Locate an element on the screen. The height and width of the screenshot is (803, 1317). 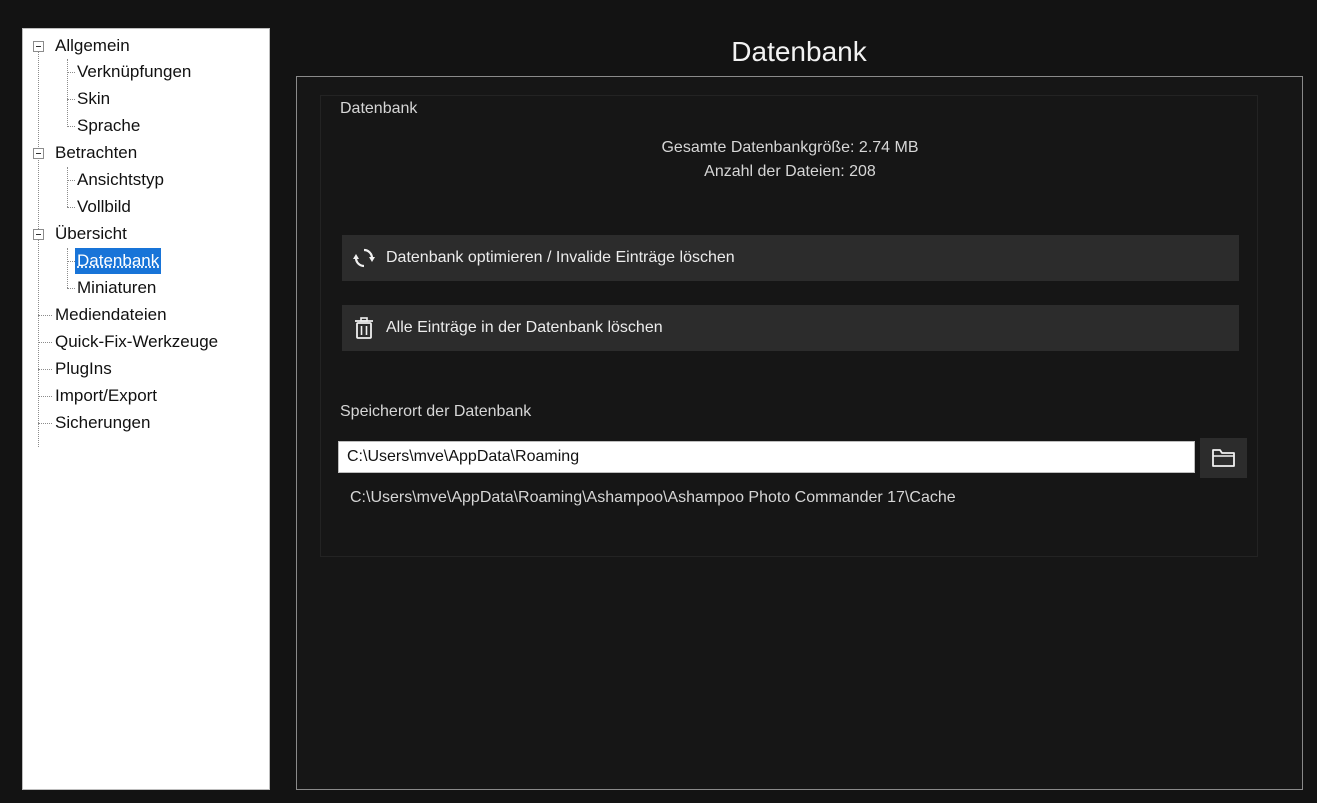
tree-item-label: Sprache is located at coordinates (109, 125).